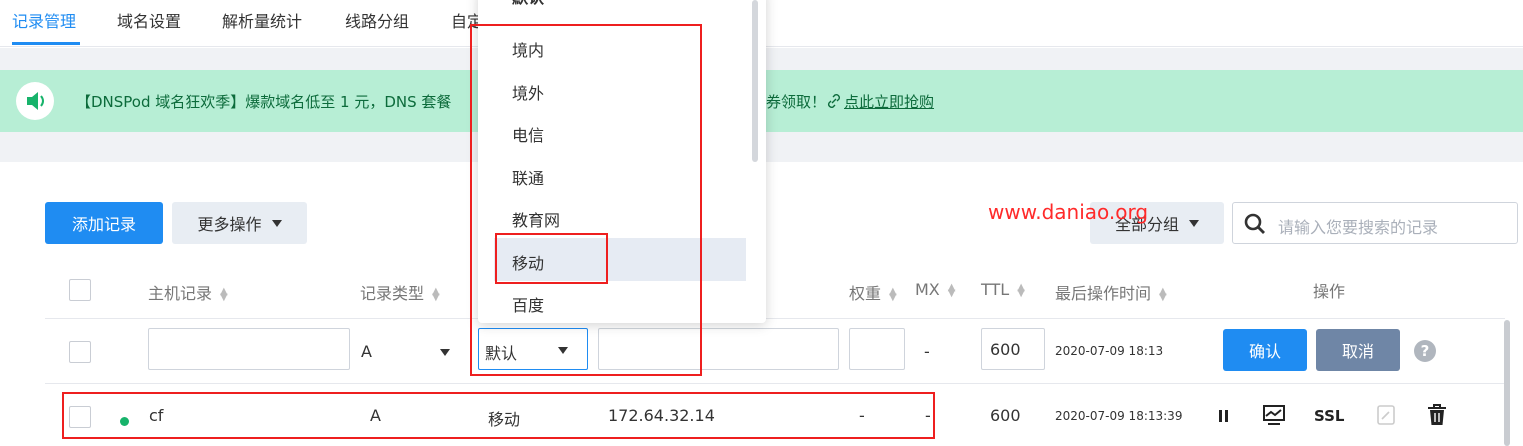 The width and height of the screenshot is (1523, 446). I want to click on confirm-button: 确认, so click(1265, 350).